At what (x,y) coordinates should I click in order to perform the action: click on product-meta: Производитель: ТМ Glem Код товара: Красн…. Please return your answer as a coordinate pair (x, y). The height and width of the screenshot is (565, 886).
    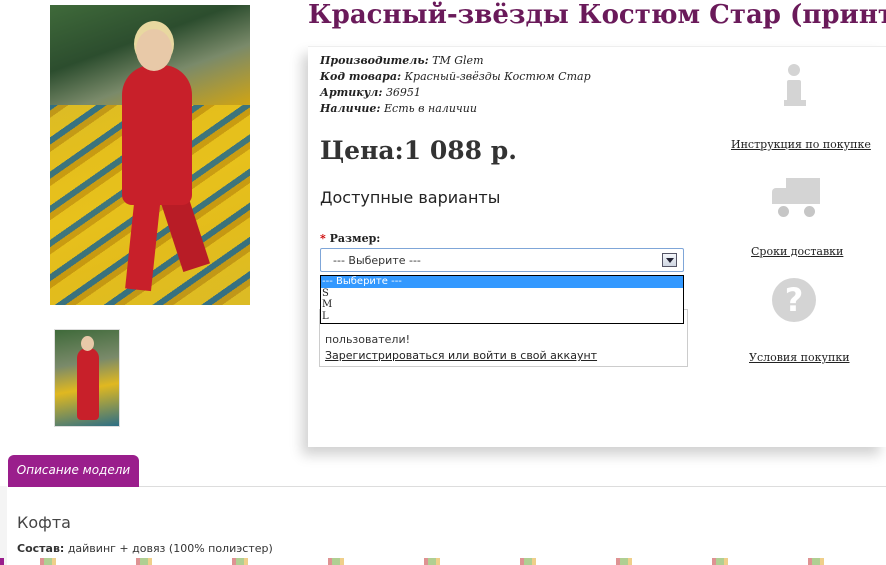
    Looking at the image, I should click on (455, 85).